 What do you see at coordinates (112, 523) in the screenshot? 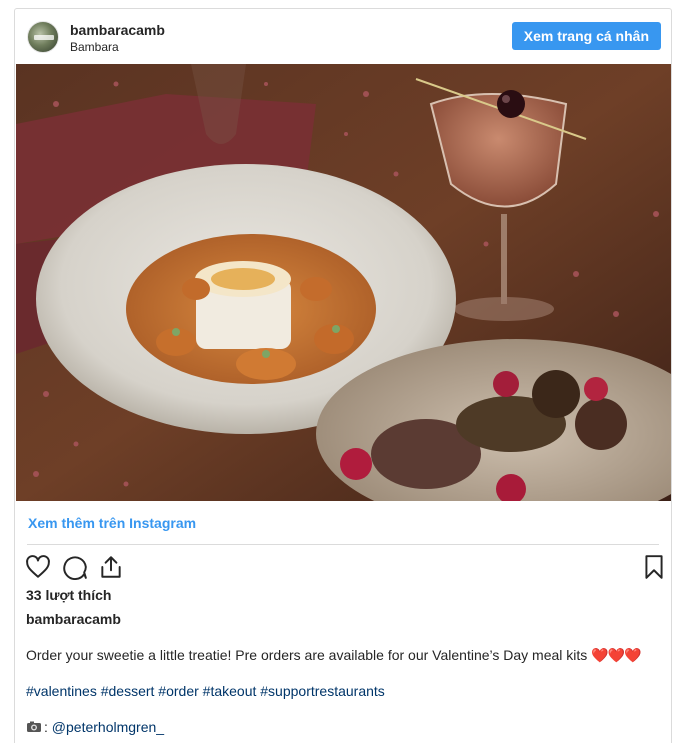
I see `view-more-on-instagram-link: Xem thêm trên Instagram` at bounding box center [112, 523].